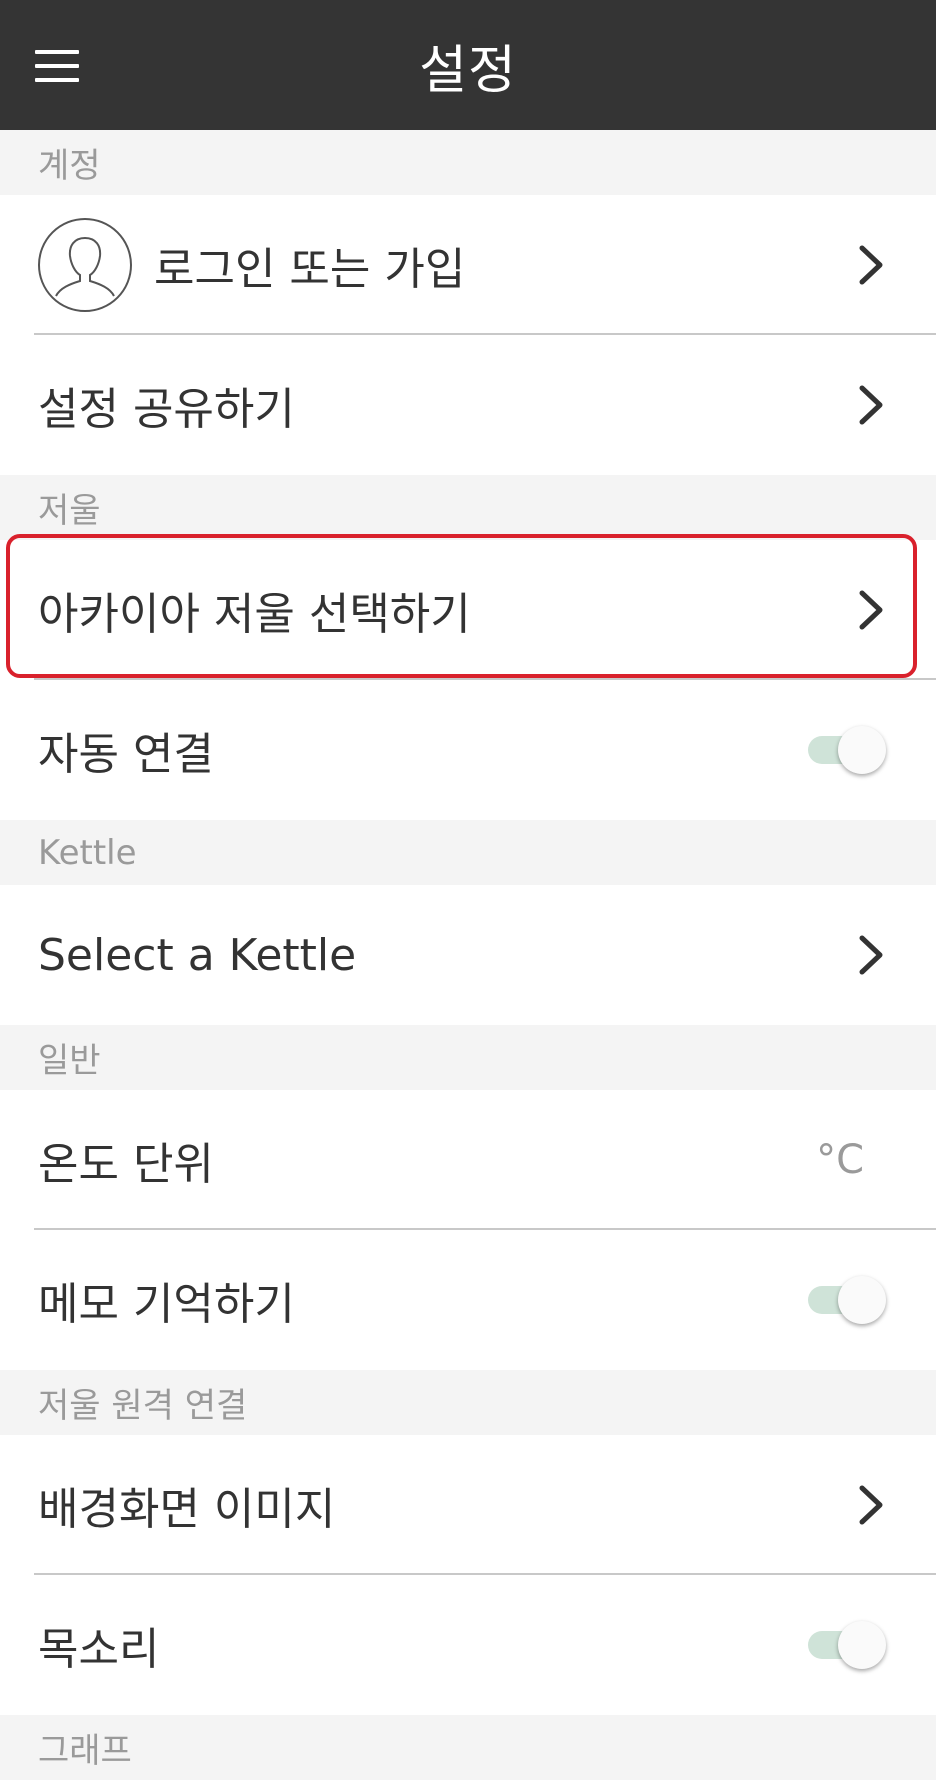 Image resolution: width=936 pixels, height=1780 pixels. What do you see at coordinates (85, 265) in the screenshot?
I see `avatar-icon` at bounding box center [85, 265].